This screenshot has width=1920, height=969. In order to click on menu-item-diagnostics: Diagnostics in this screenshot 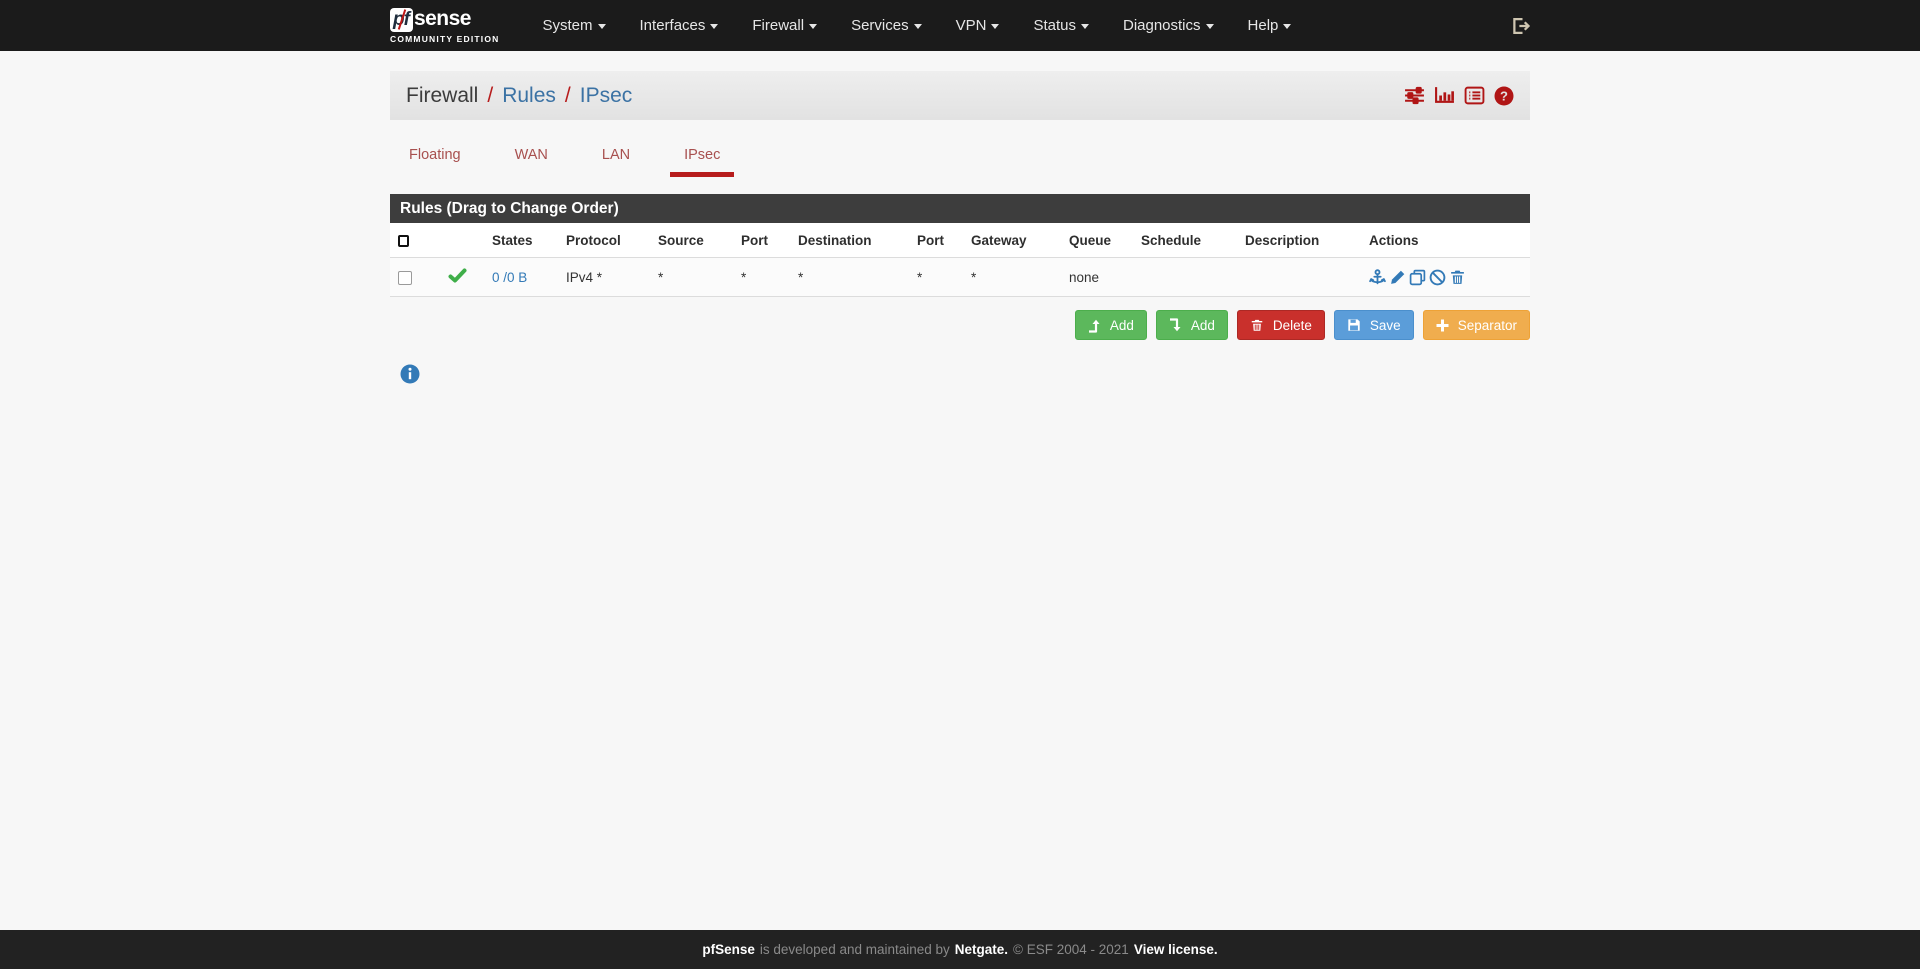, I will do `click(1168, 25)`.